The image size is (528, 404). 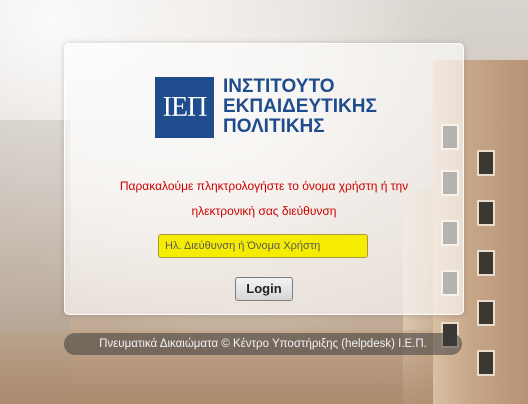 I want to click on logo-wordmark: ΙΝΣΤΙΤΟΥΤΟ ΕΚΠΑΙΔΕΥΤΙΚΗΣ ΠΟΛΙΤΙΚΗΣ, so click(x=300, y=107).